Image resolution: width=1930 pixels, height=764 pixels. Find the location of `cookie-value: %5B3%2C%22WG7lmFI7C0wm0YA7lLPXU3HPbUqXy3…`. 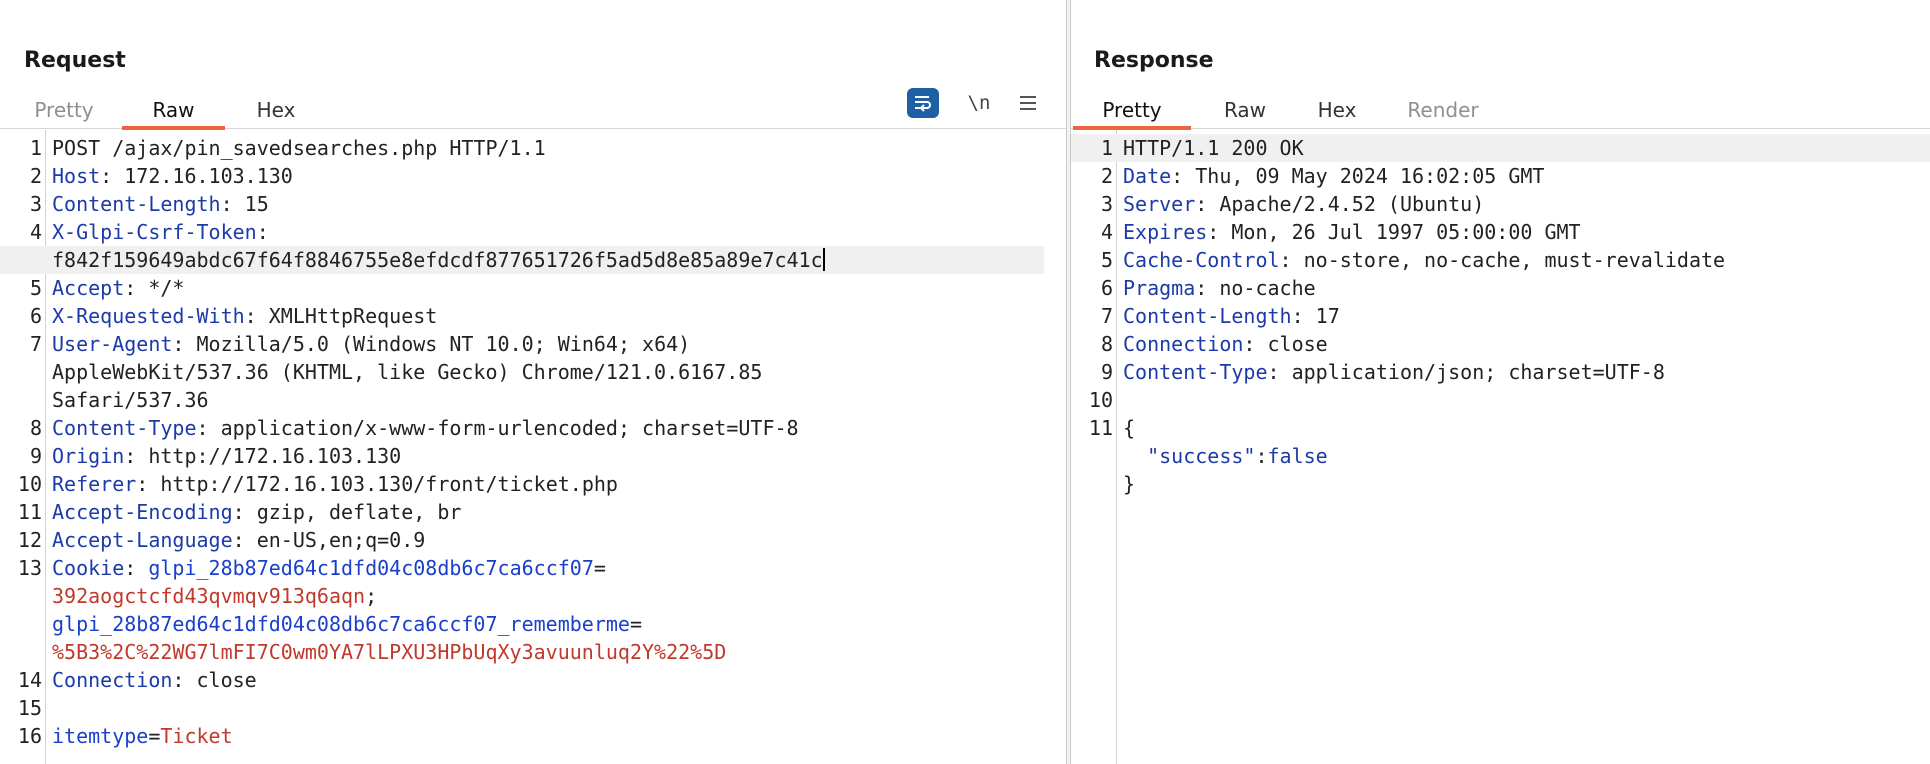

cookie-value: %5B3%2C%22WG7lmFI7C0wm0YA7lLPXU3HPbUqXy3… is located at coordinates (389, 652).